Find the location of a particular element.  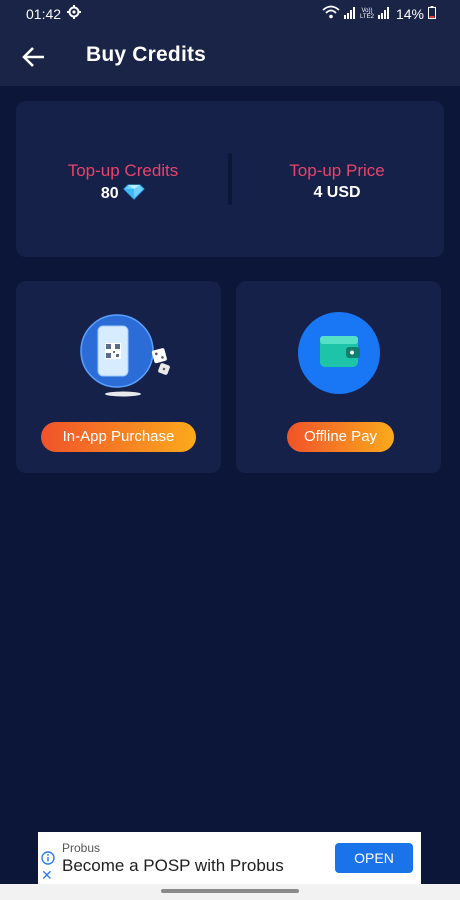

ad-banner: ✕ Probus Become a POSP with Probus OPEN is located at coordinates (229, 858).